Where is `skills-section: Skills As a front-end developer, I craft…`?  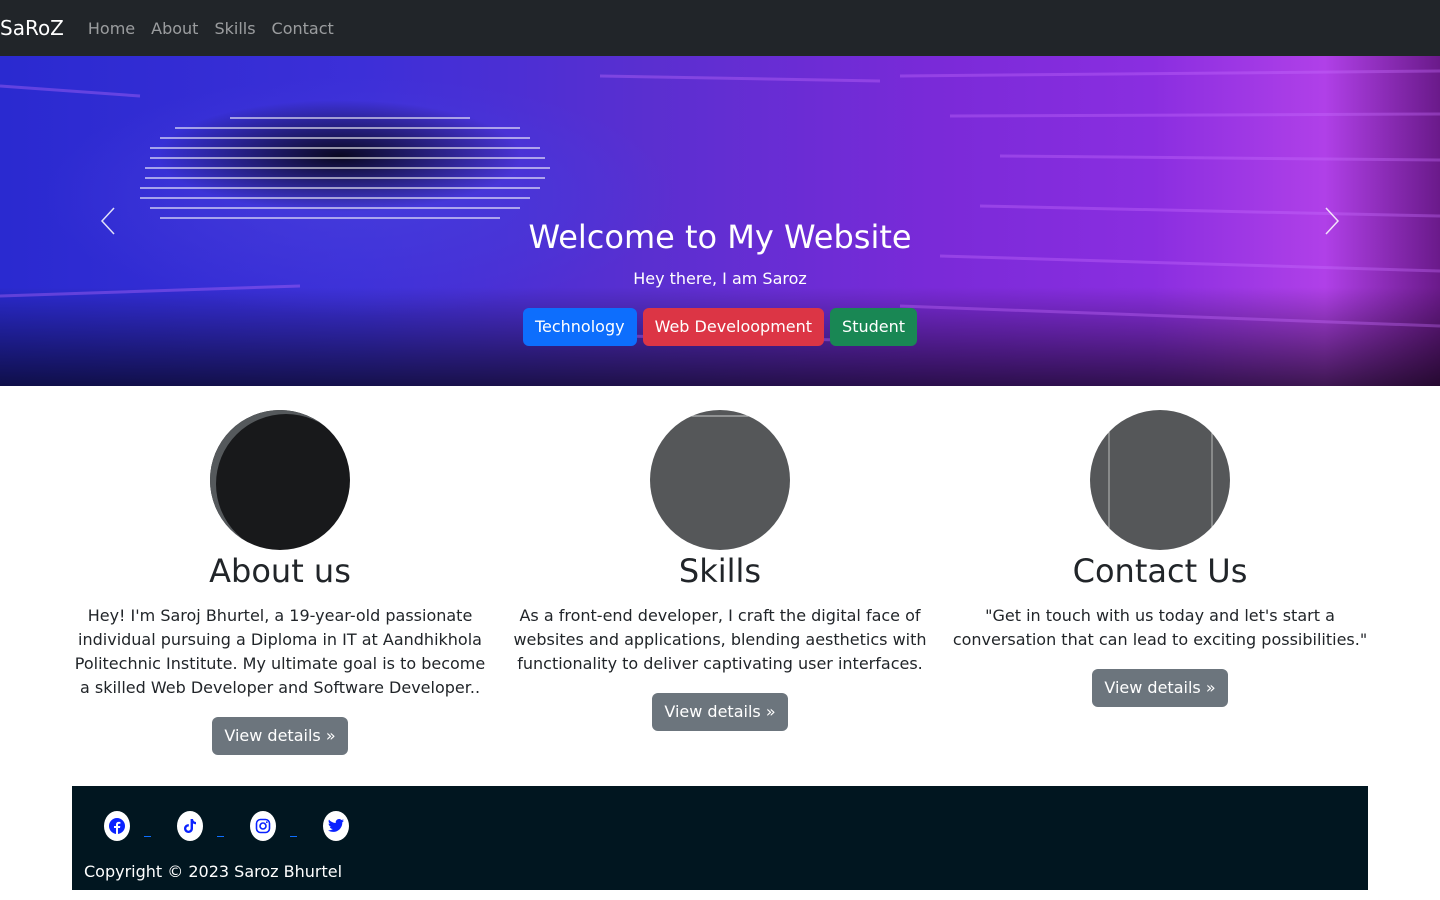 skills-section: Skills As a front-end developer, I craft… is located at coordinates (720, 570).